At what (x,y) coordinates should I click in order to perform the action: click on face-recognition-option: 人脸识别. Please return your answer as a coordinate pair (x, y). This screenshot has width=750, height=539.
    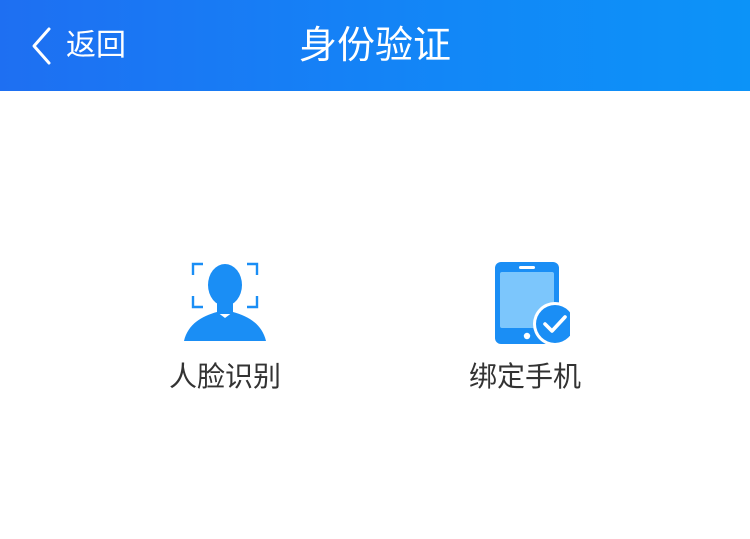
    Looking at the image, I should click on (225, 326).